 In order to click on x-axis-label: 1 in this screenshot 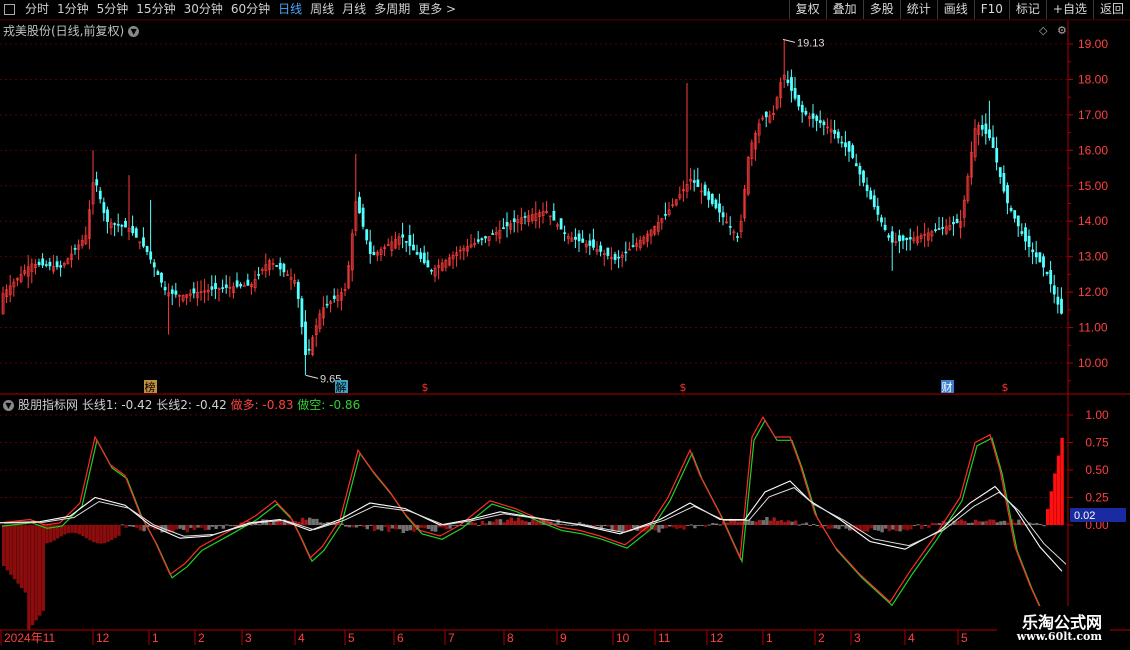, I will do `click(769, 638)`.